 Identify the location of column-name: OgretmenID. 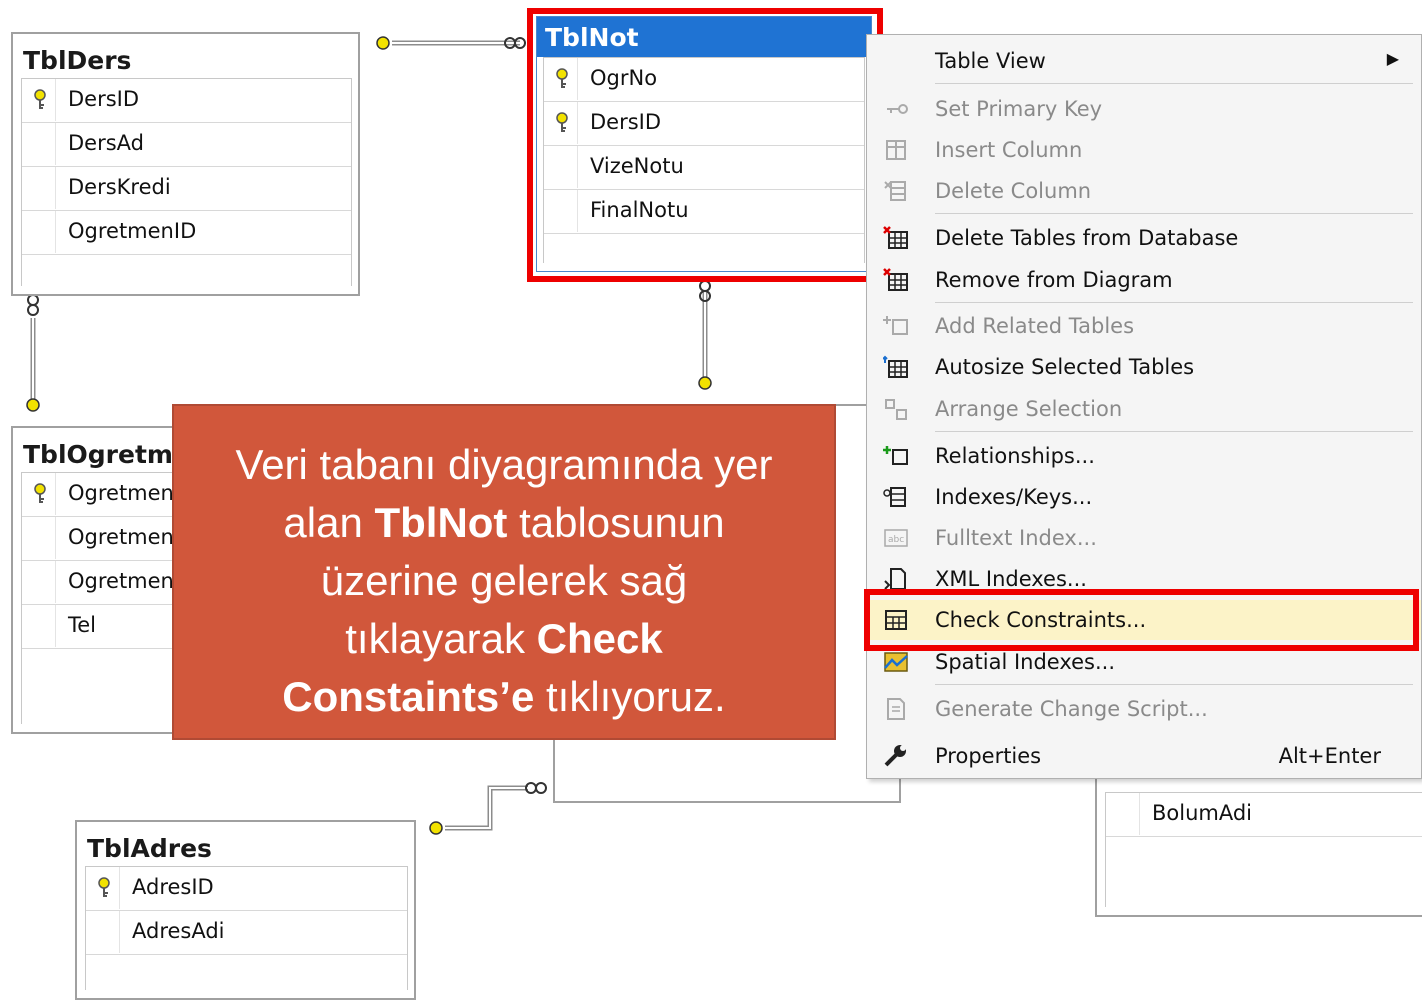
(132, 231).